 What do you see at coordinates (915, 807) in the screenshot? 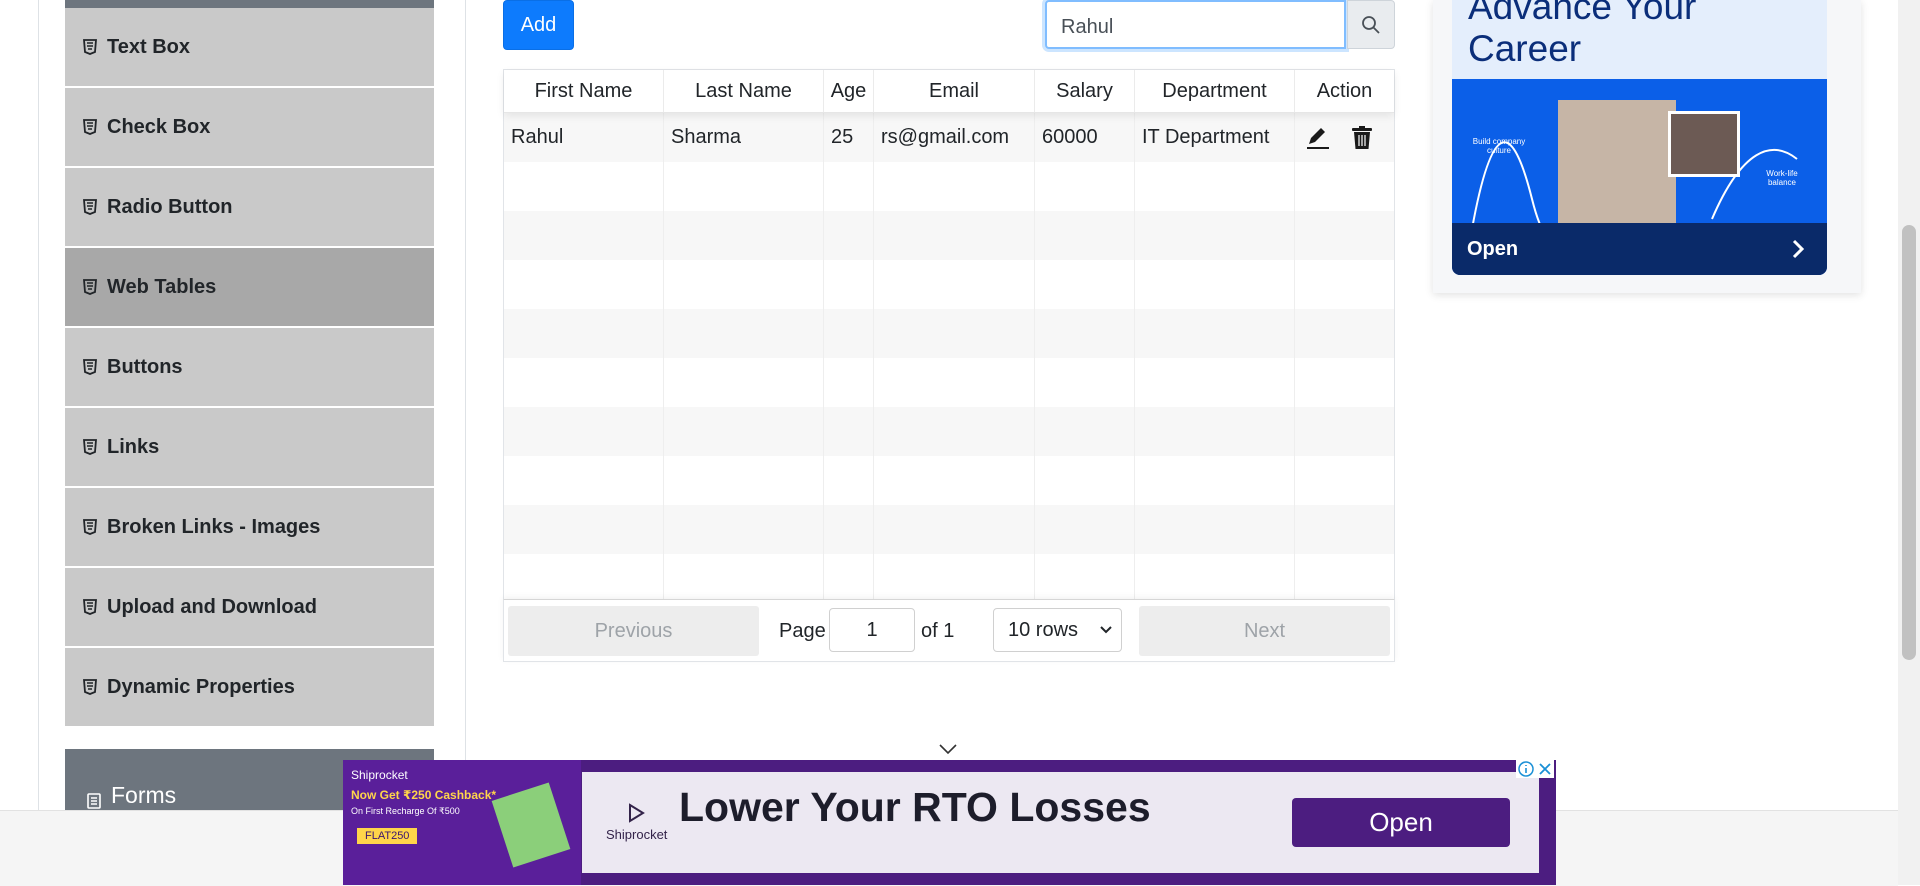
I see `ad-headline: Lower Your RTO Losses` at bounding box center [915, 807].